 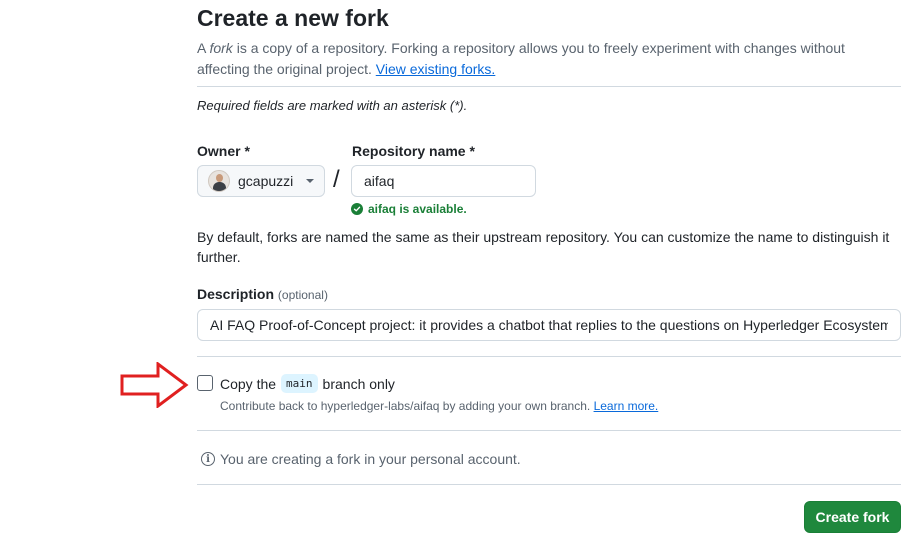 What do you see at coordinates (223, 151) in the screenshot?
I see `owner-label: Owner *` at bounding box center [223, 151].